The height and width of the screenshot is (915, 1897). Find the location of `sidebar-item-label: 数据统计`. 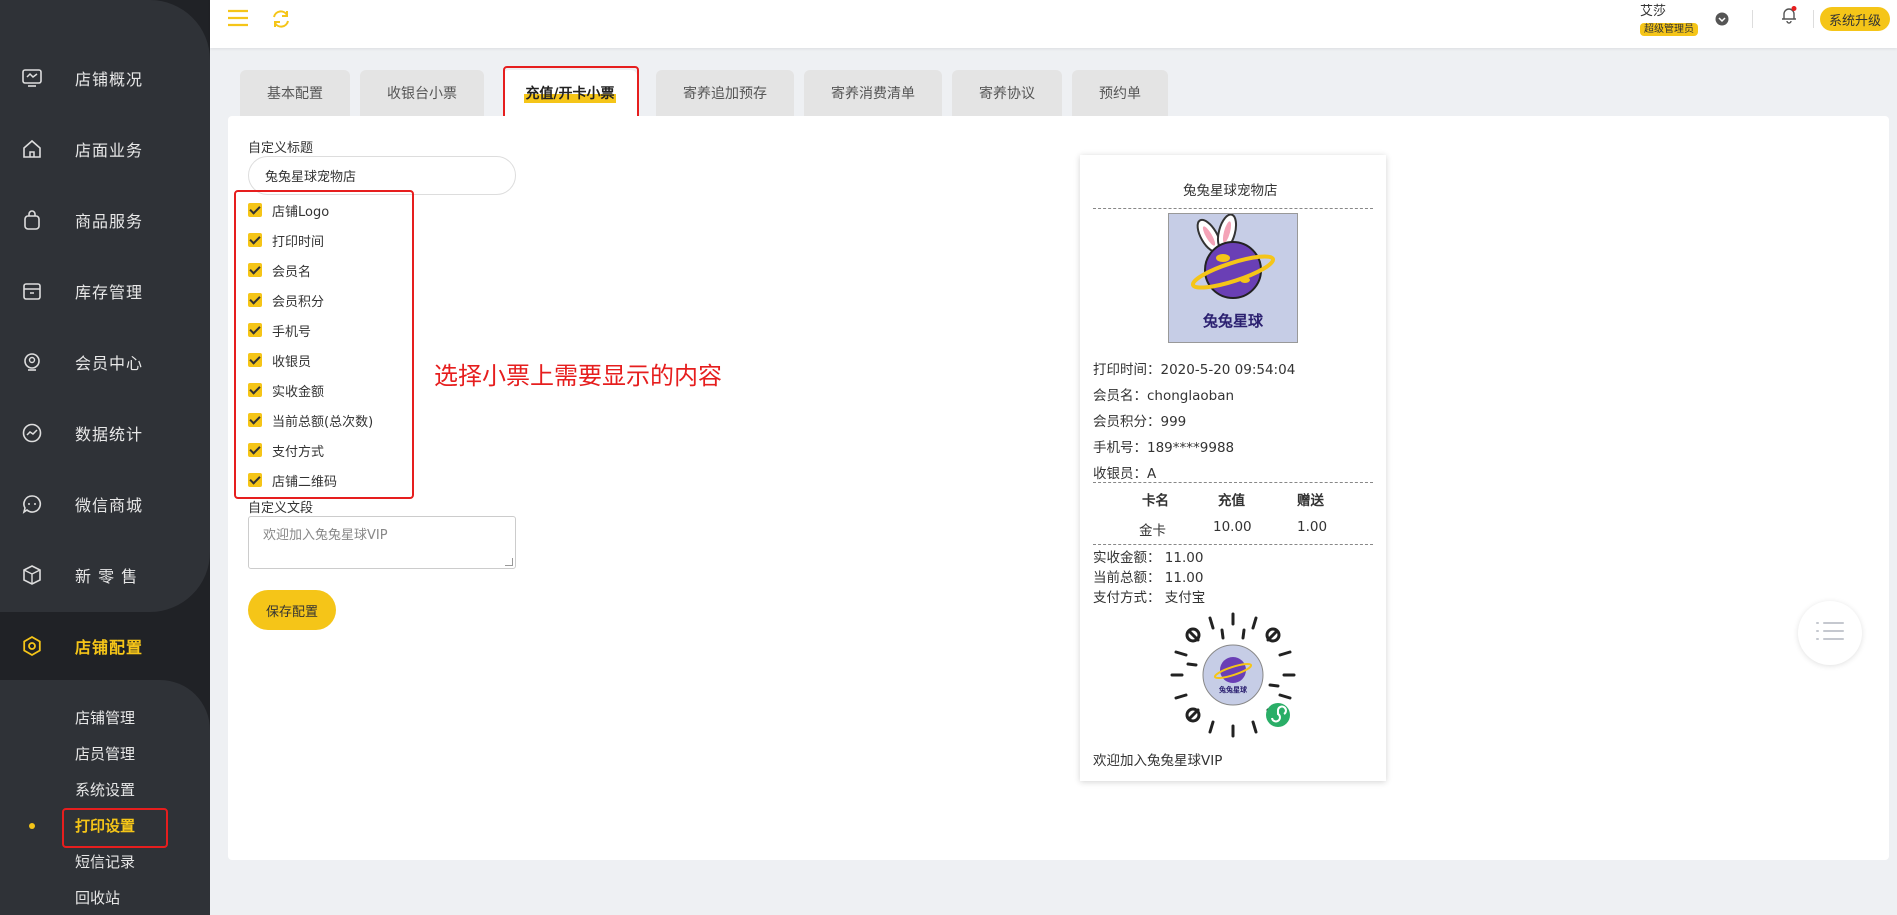

sidebar-item-label: 数据统计 is located at coordinates (109, 434).